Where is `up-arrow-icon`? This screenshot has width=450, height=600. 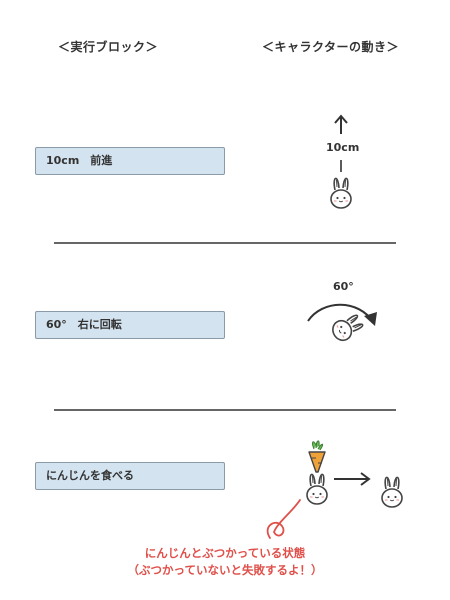 up-arrow-icon is located at coordinates (341, 124).